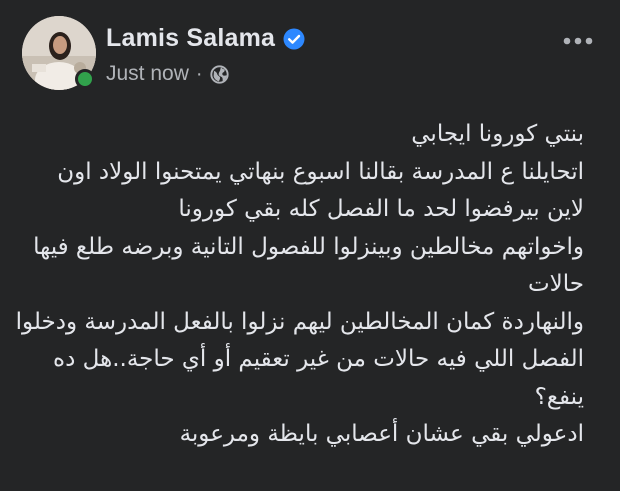  Describe the element at coordinates (381, 209) in the screenshot. I see `post-message-line: لاين بيرفضوا لحد ما الفصل كله بقي كورونا` at that location.